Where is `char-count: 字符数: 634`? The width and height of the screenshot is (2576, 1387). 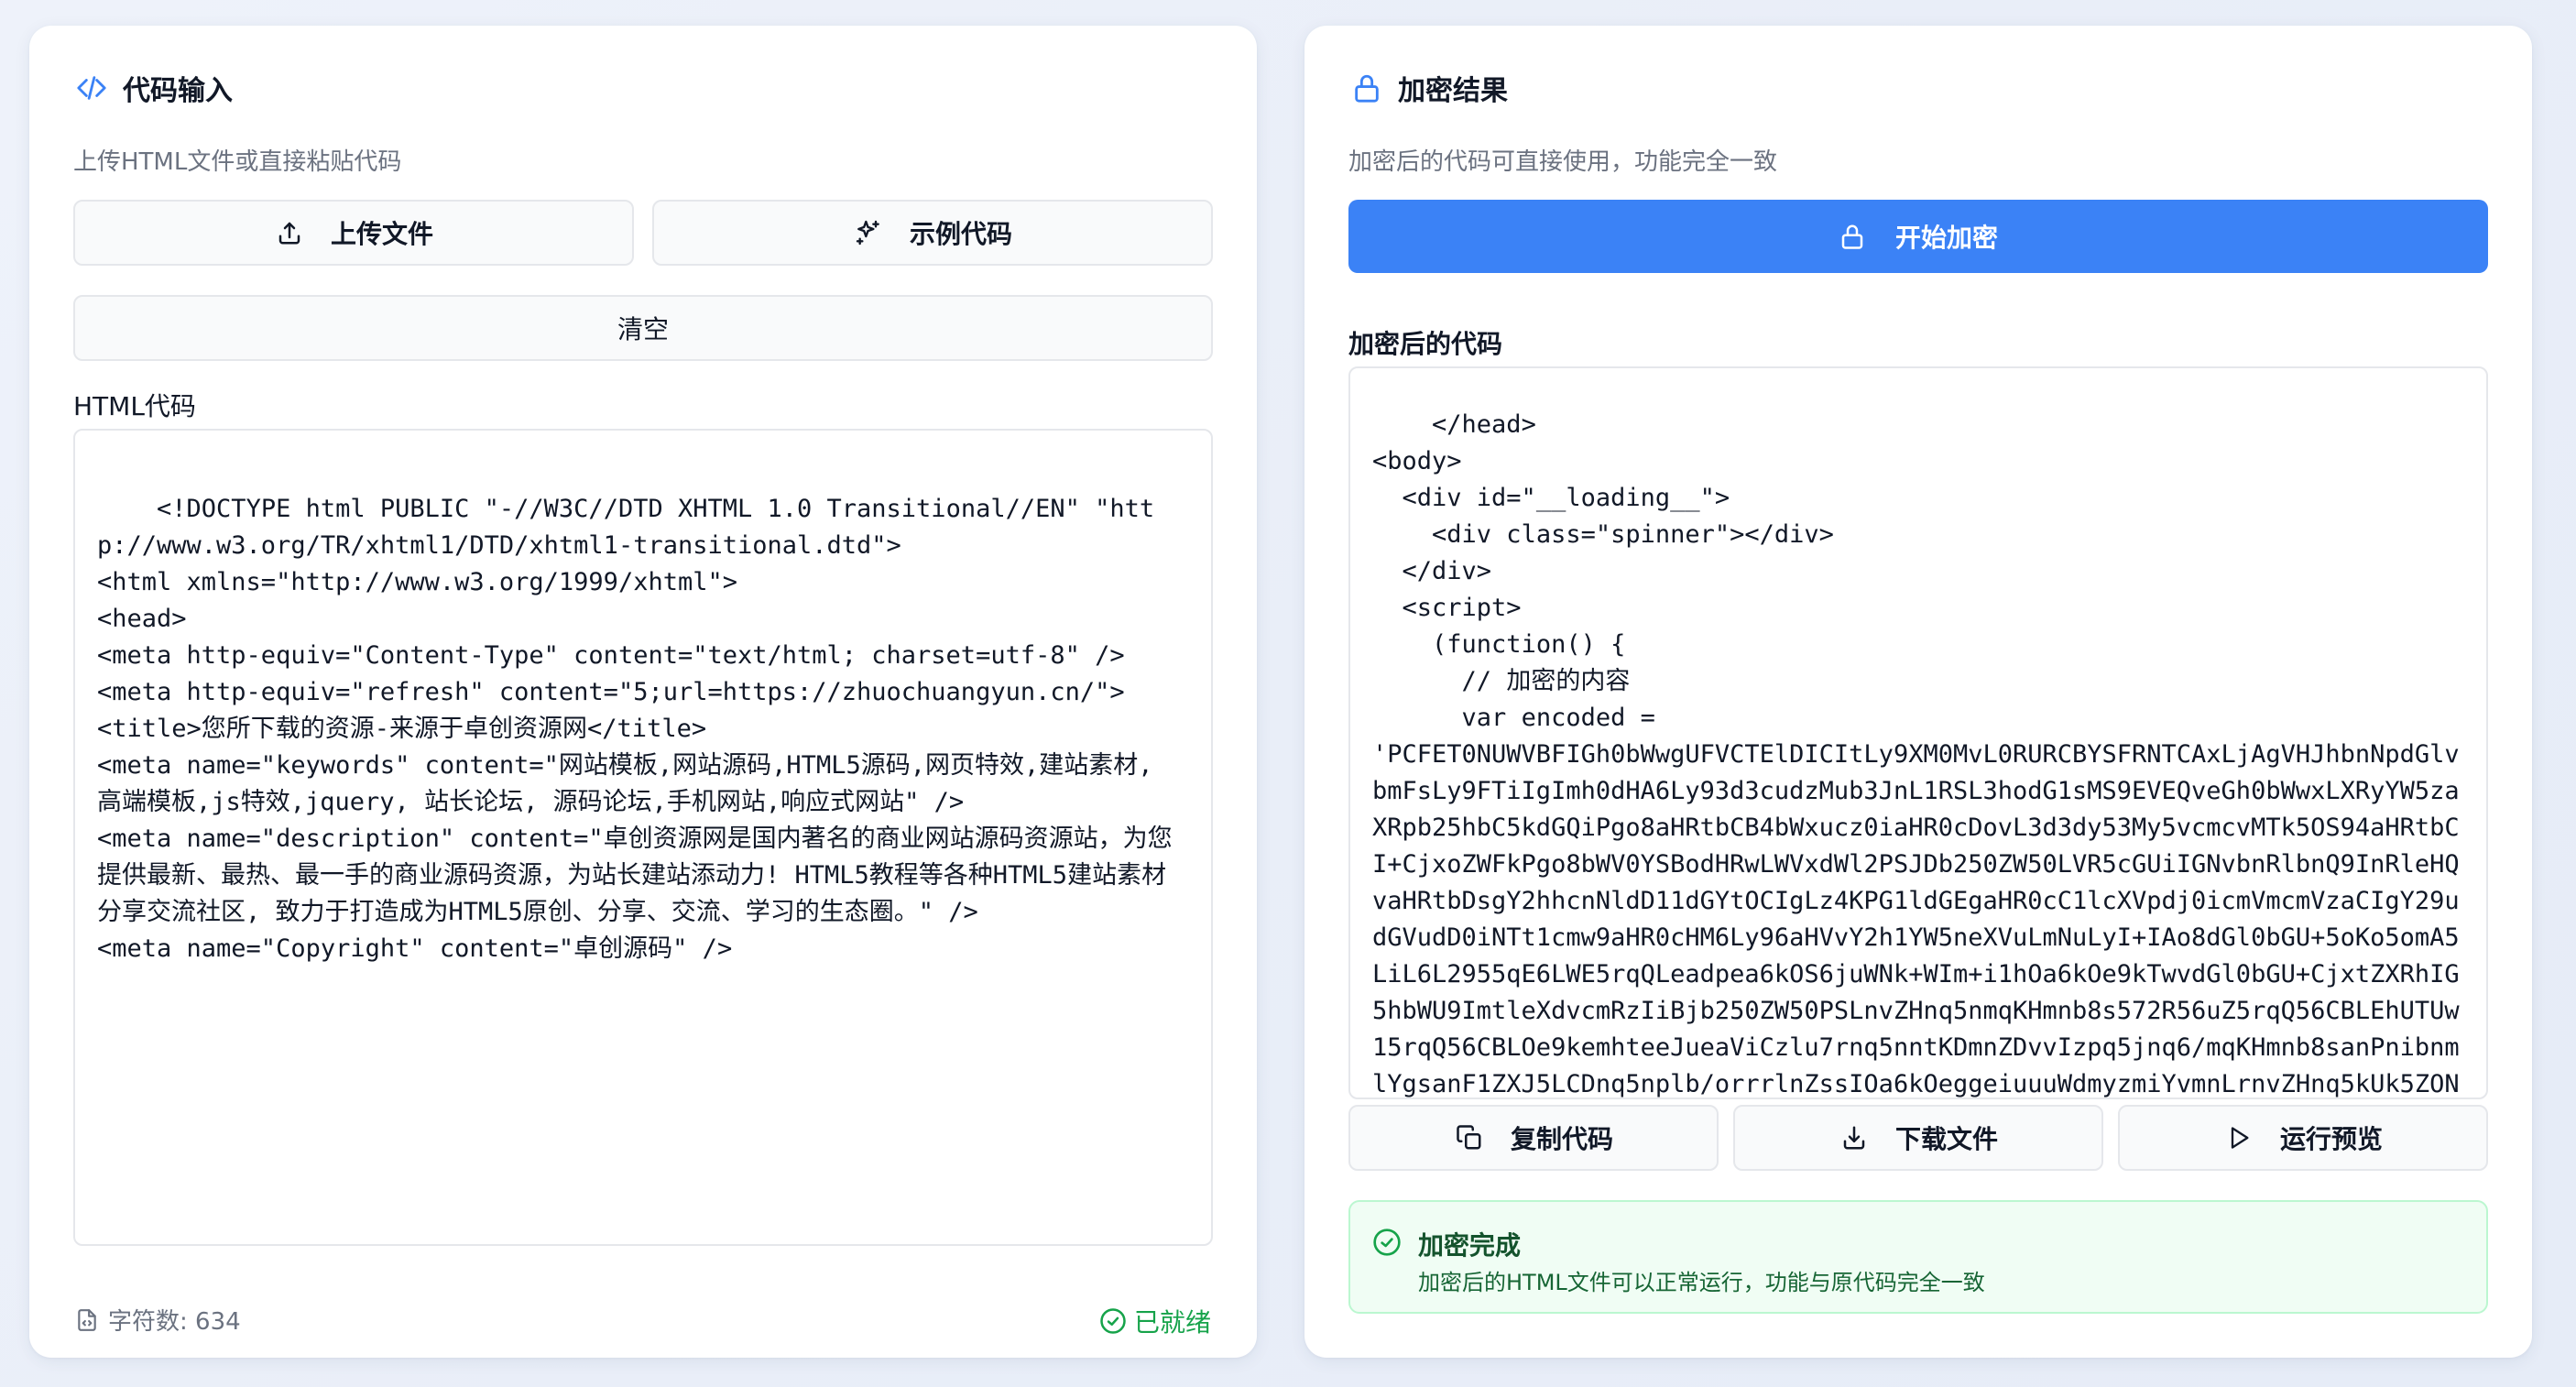 char-count: 字符数: 634 is located at coordinates (158, 1320).